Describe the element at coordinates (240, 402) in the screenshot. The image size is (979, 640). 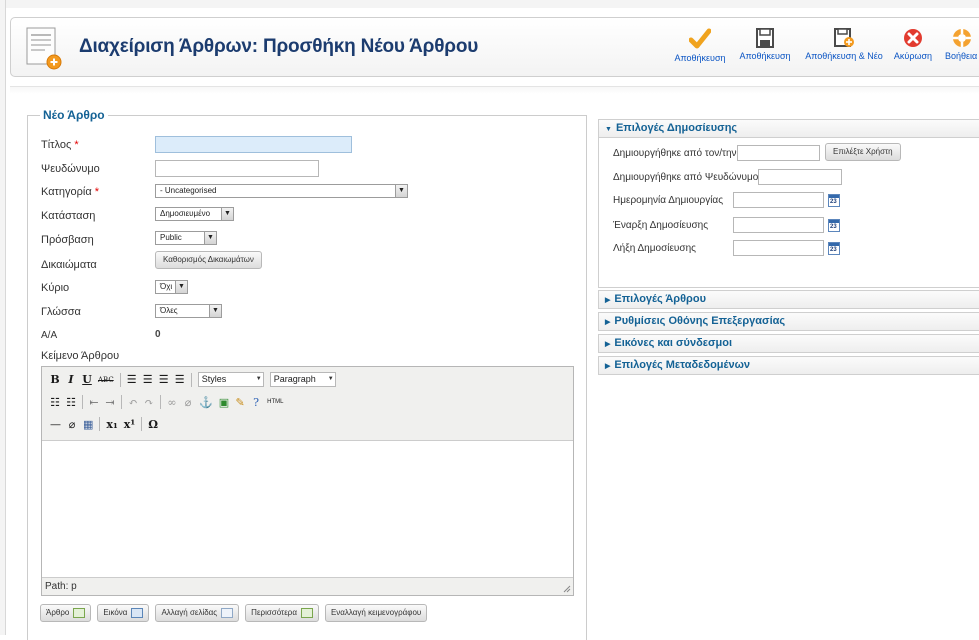
I see `cleanup-icon: ✎` at that location.